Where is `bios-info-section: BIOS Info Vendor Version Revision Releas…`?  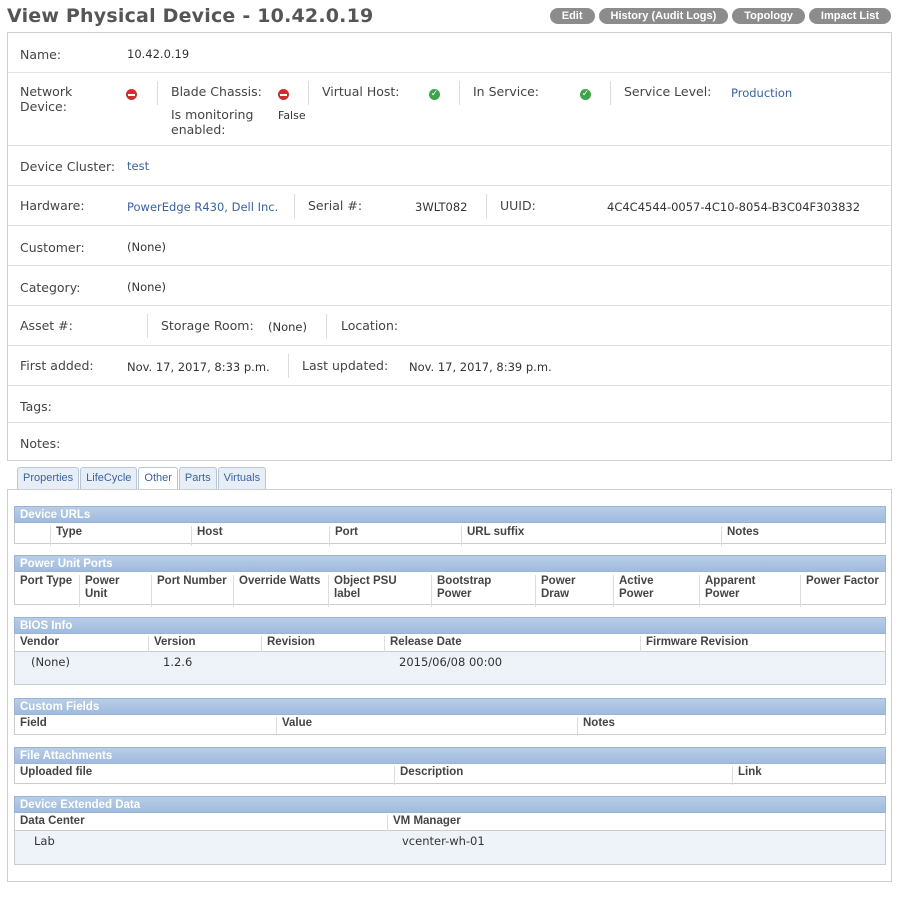 bios-info-section: BIOS Info Vendor Version Revision Releas… is located at coordinates (450, 651).